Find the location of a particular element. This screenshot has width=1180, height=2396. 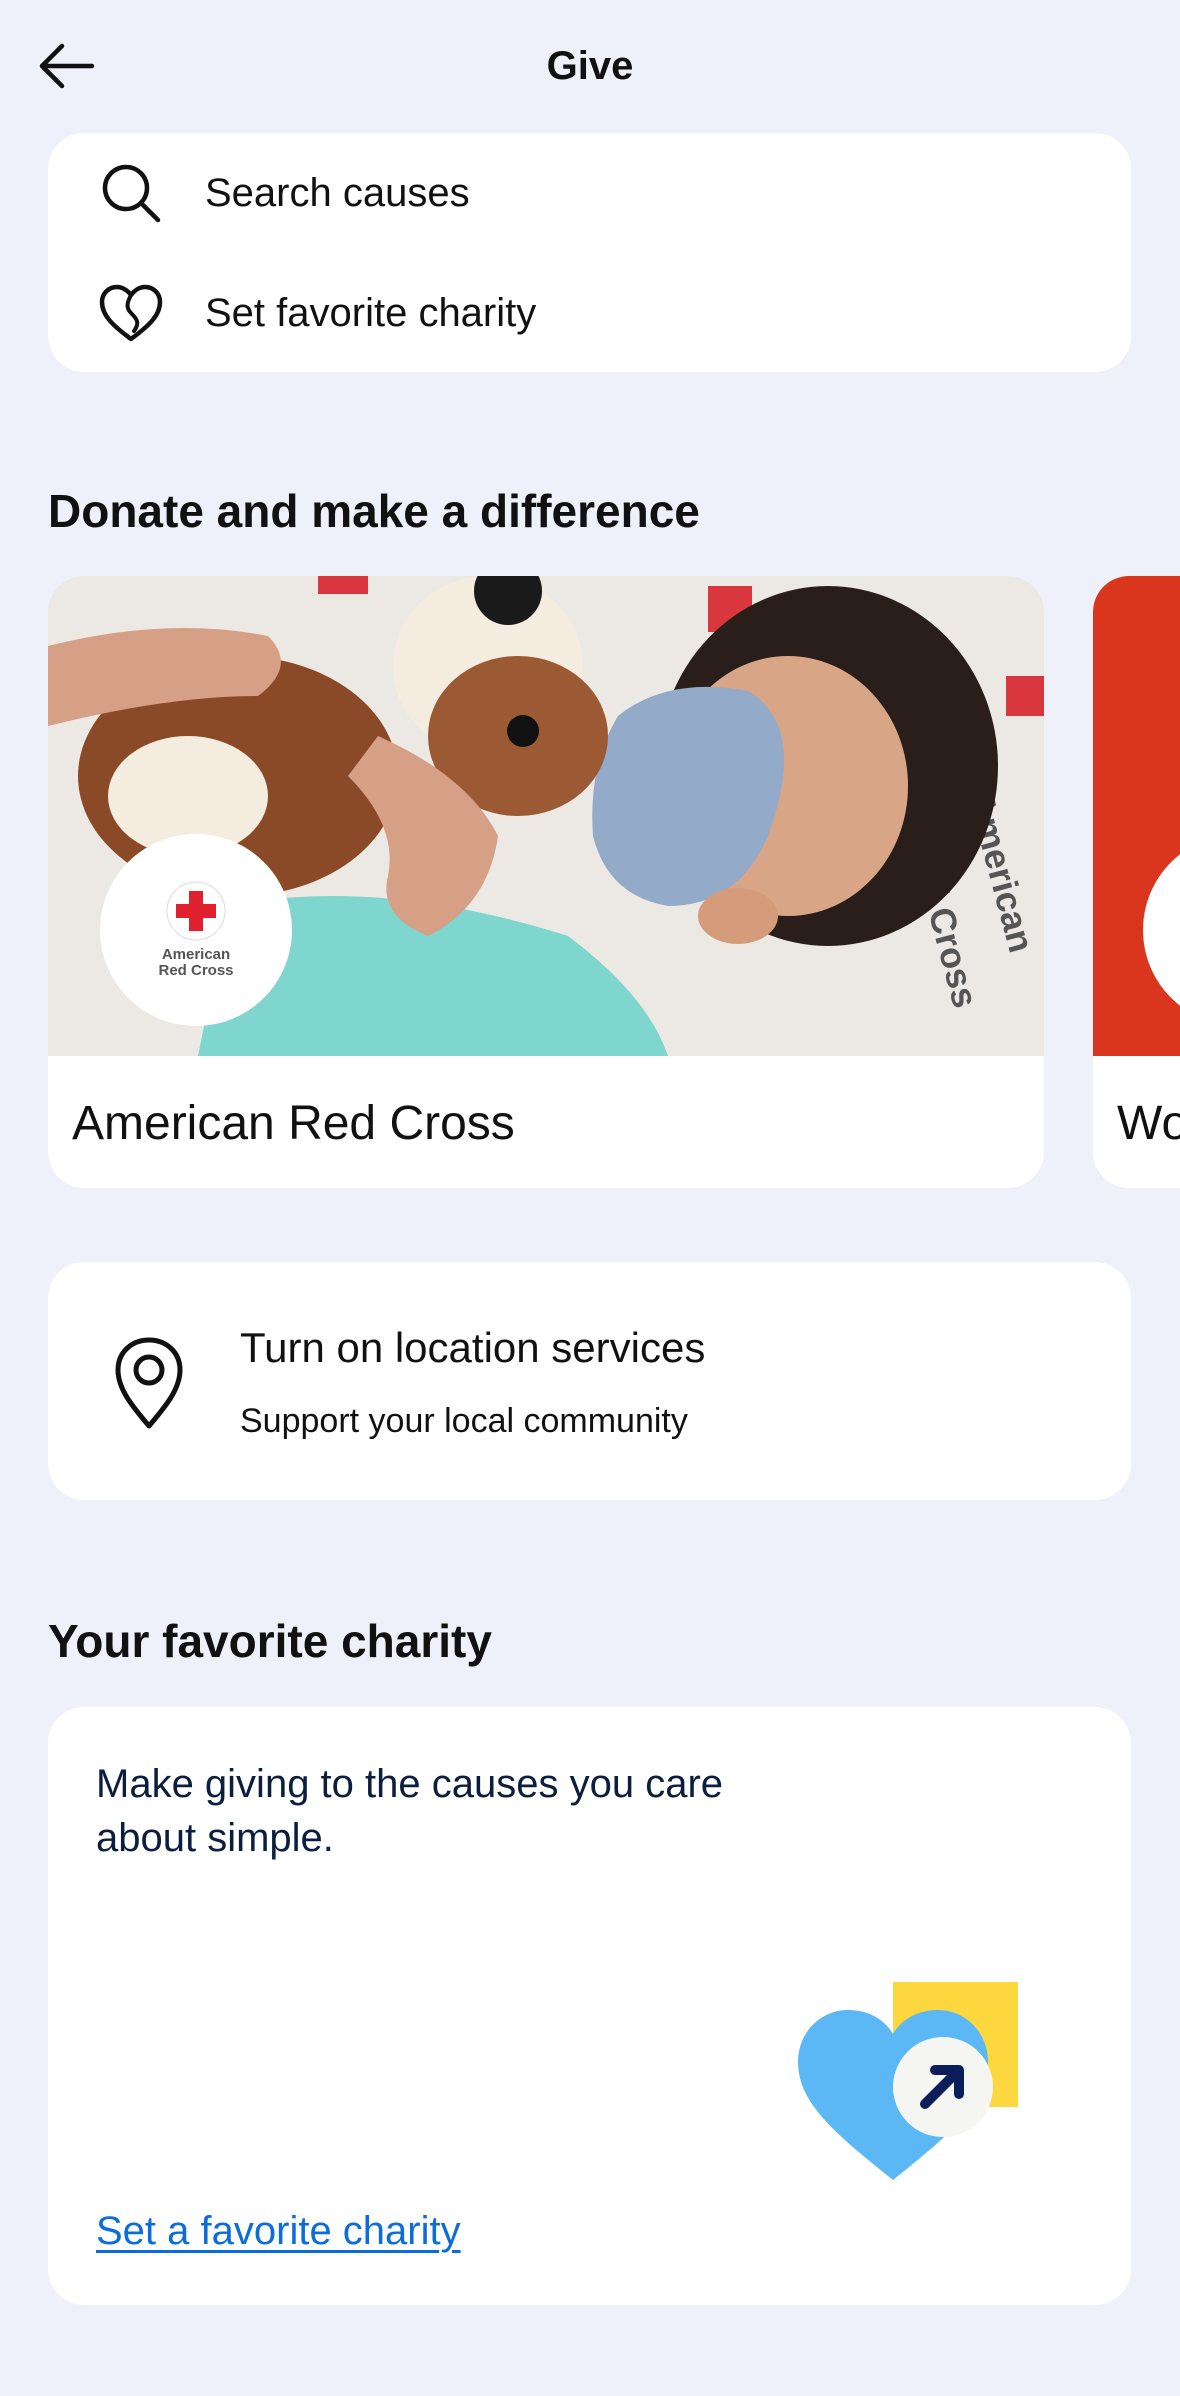

actions-card: Search causes Set favorite charity is located at coordinates (589, 252).